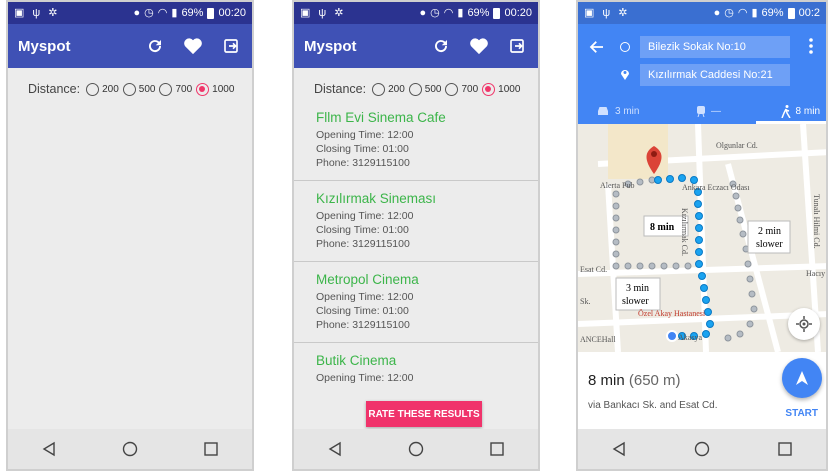 Image resolution: width=830 pixels, height=471 pixels. I want to click on cinema-name: Fllm Evi Sinema Cafe, so click(381, 117).